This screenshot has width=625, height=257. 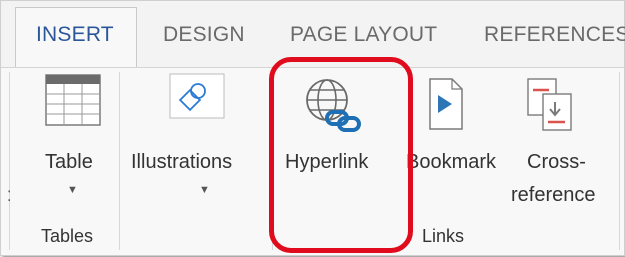 I want to click on illustrations-icon, so click(x=197, y=96).